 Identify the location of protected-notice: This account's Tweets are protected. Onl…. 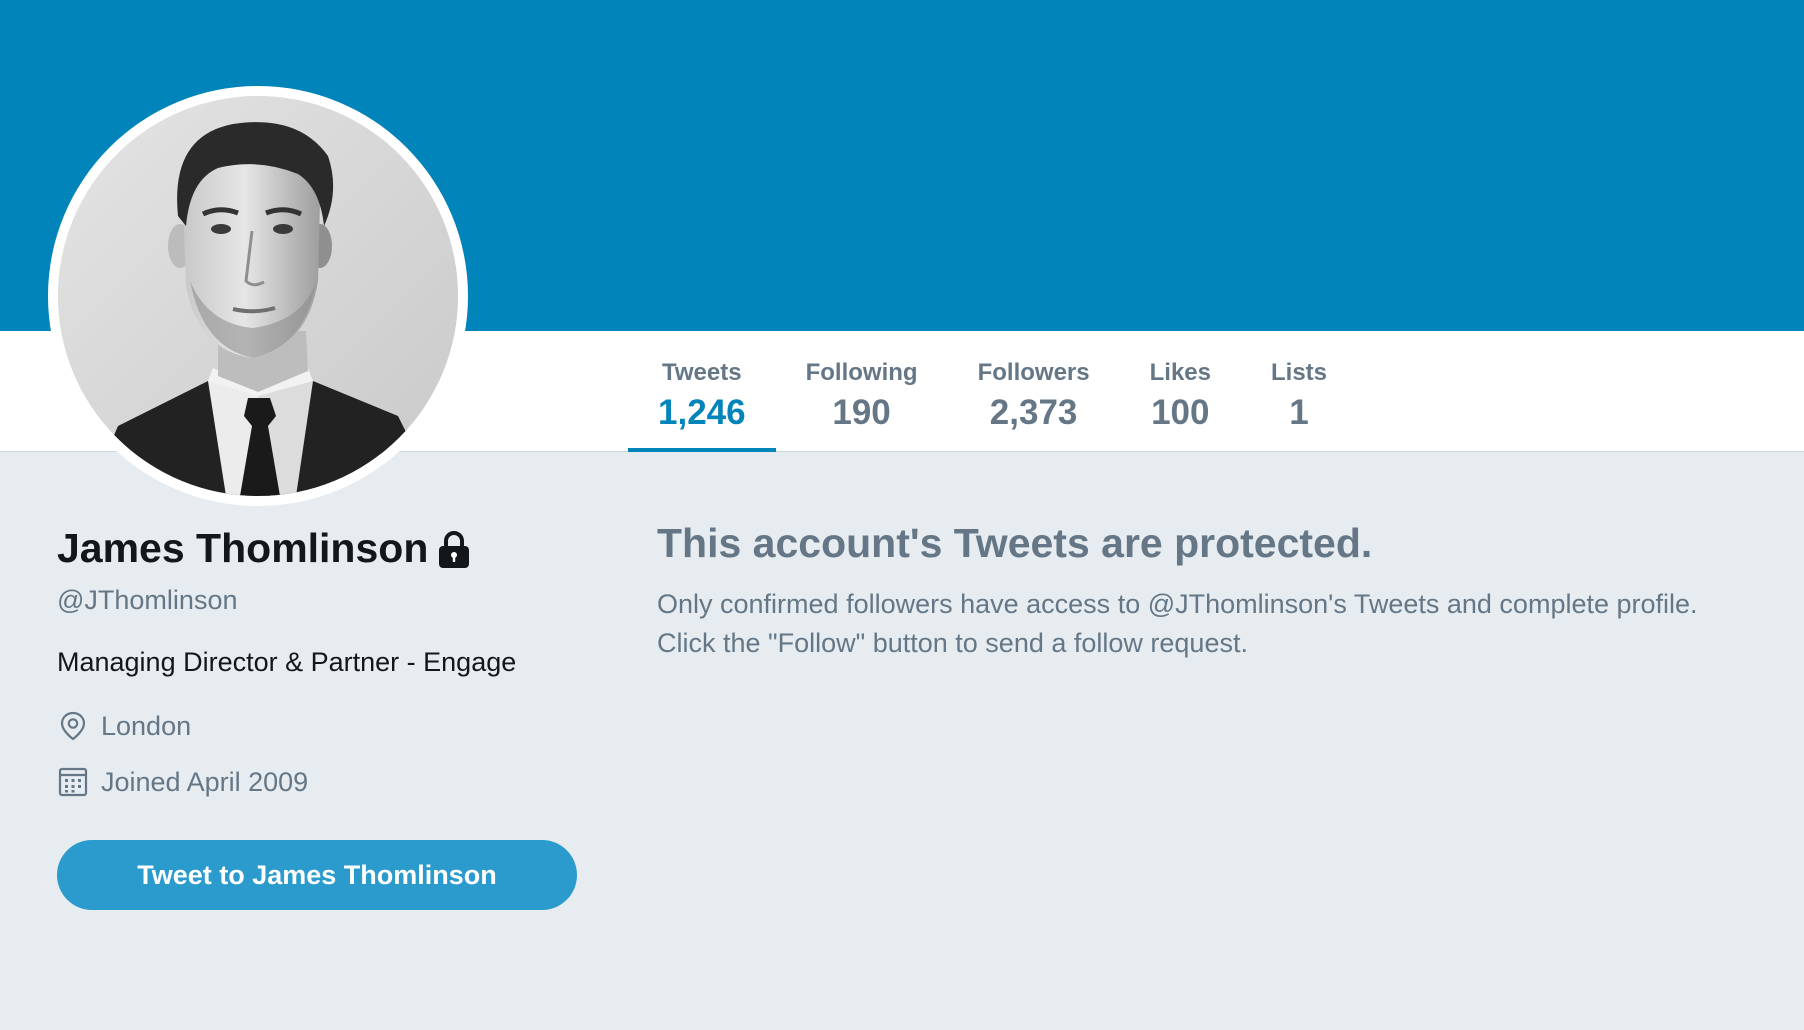
(1212, 589).